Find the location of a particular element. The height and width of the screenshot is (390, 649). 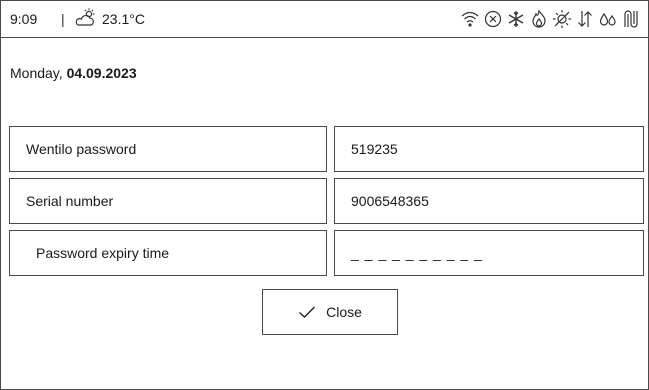

checkmark-icon is located at coordinates (307, 312).